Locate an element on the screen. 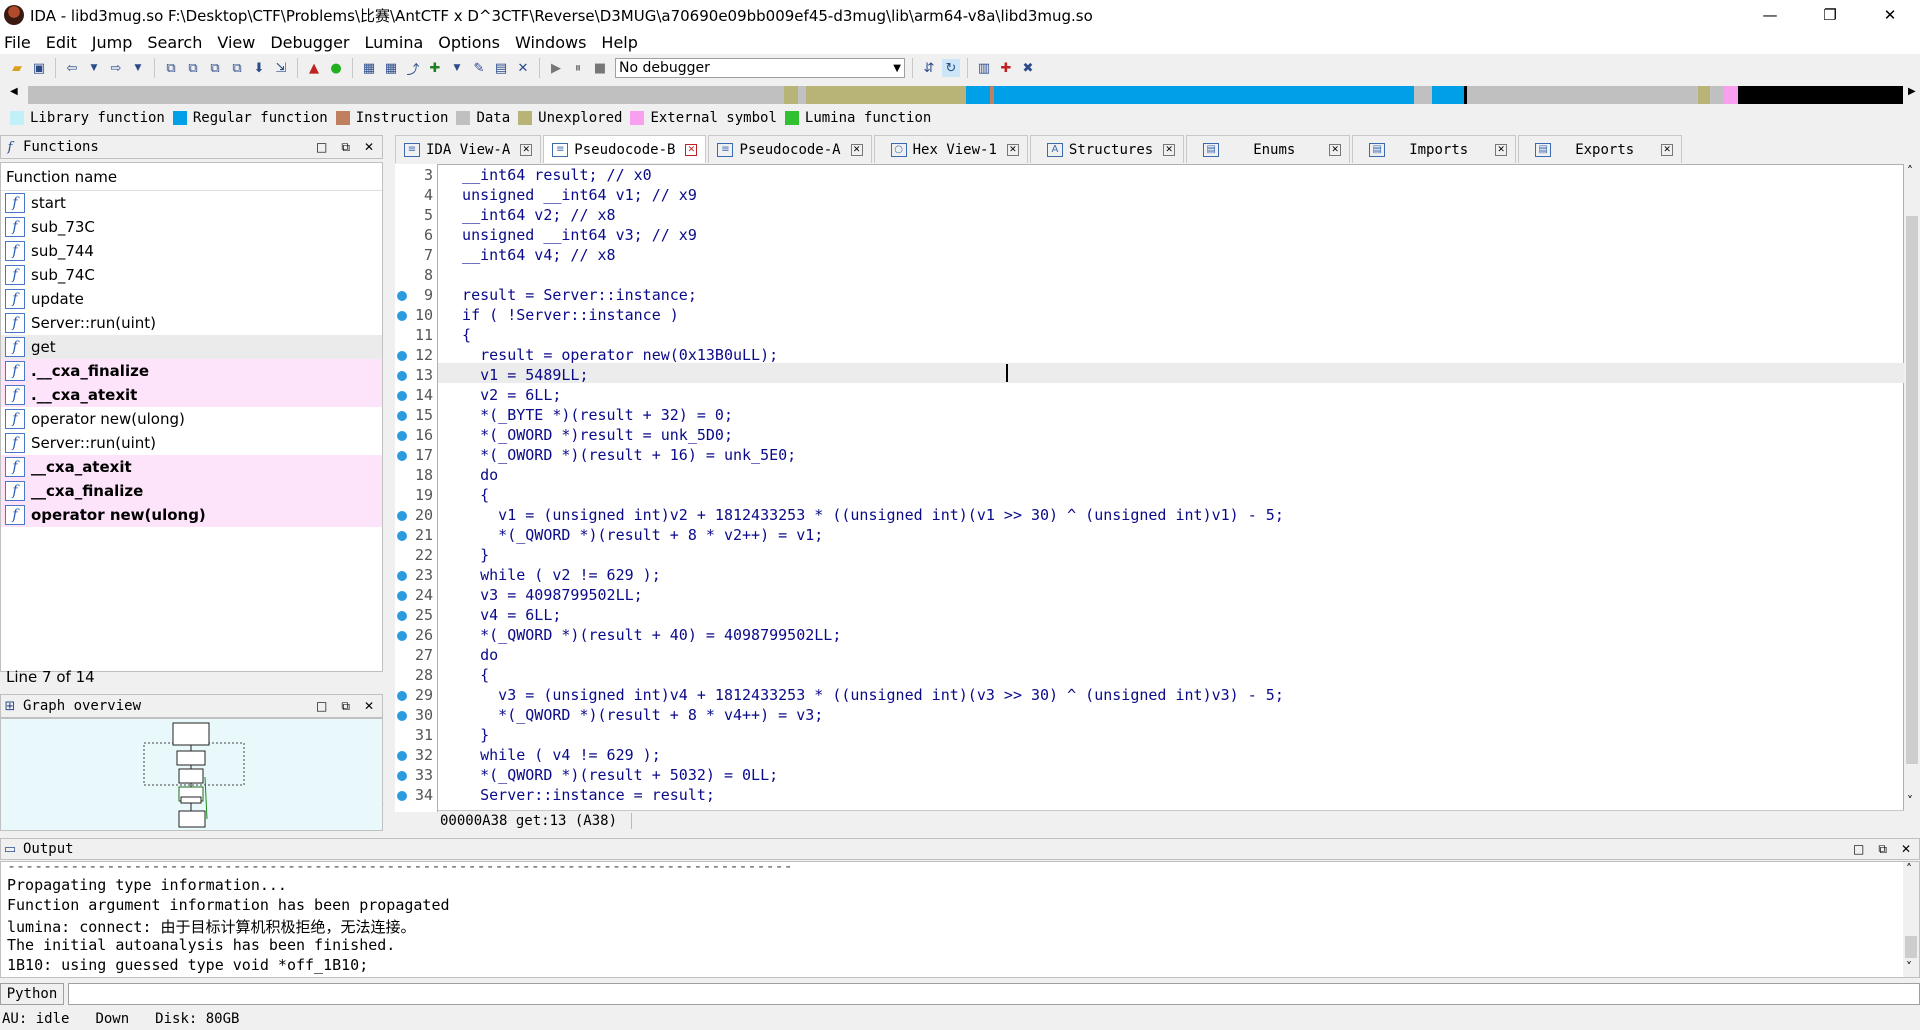  pseudocode-vertical-scrollbar: ˄ ˅ is located at coordinates (1912, 488).